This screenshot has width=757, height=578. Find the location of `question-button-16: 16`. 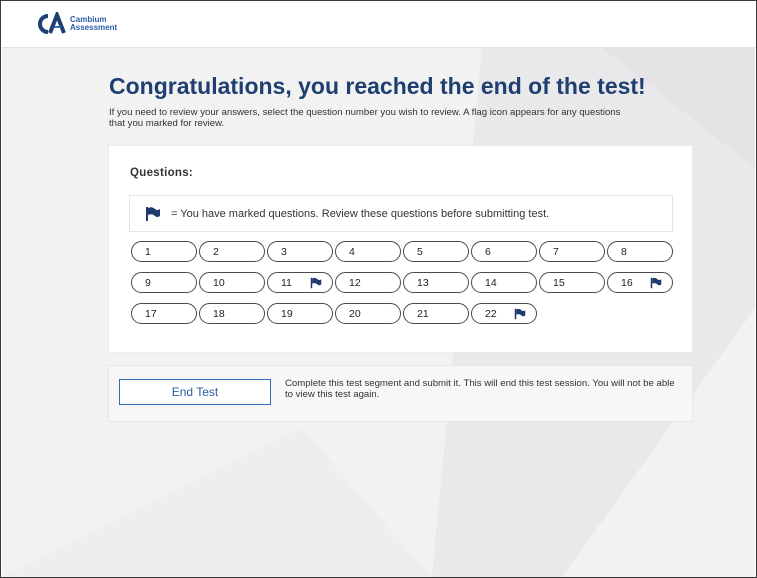

question-button-16: 16 is located at coordinates (640, 282).